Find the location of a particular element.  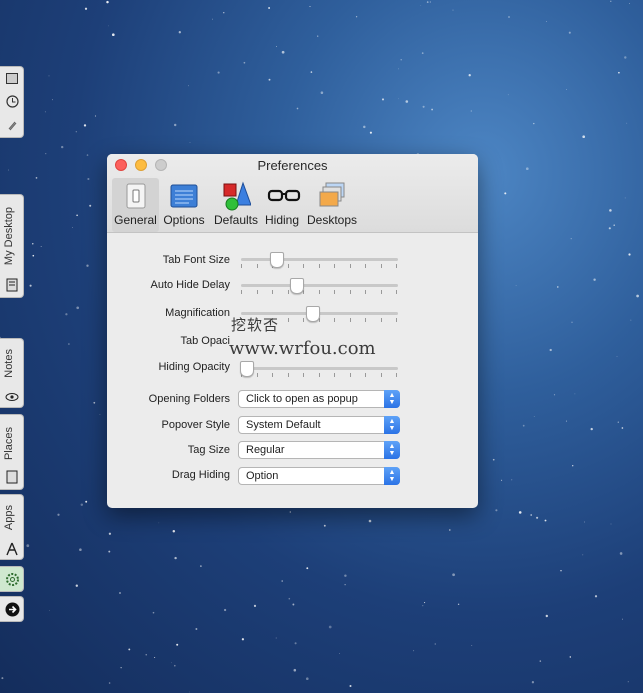

toolbar-desktops: Desktops is located at coordinates (332, 205).